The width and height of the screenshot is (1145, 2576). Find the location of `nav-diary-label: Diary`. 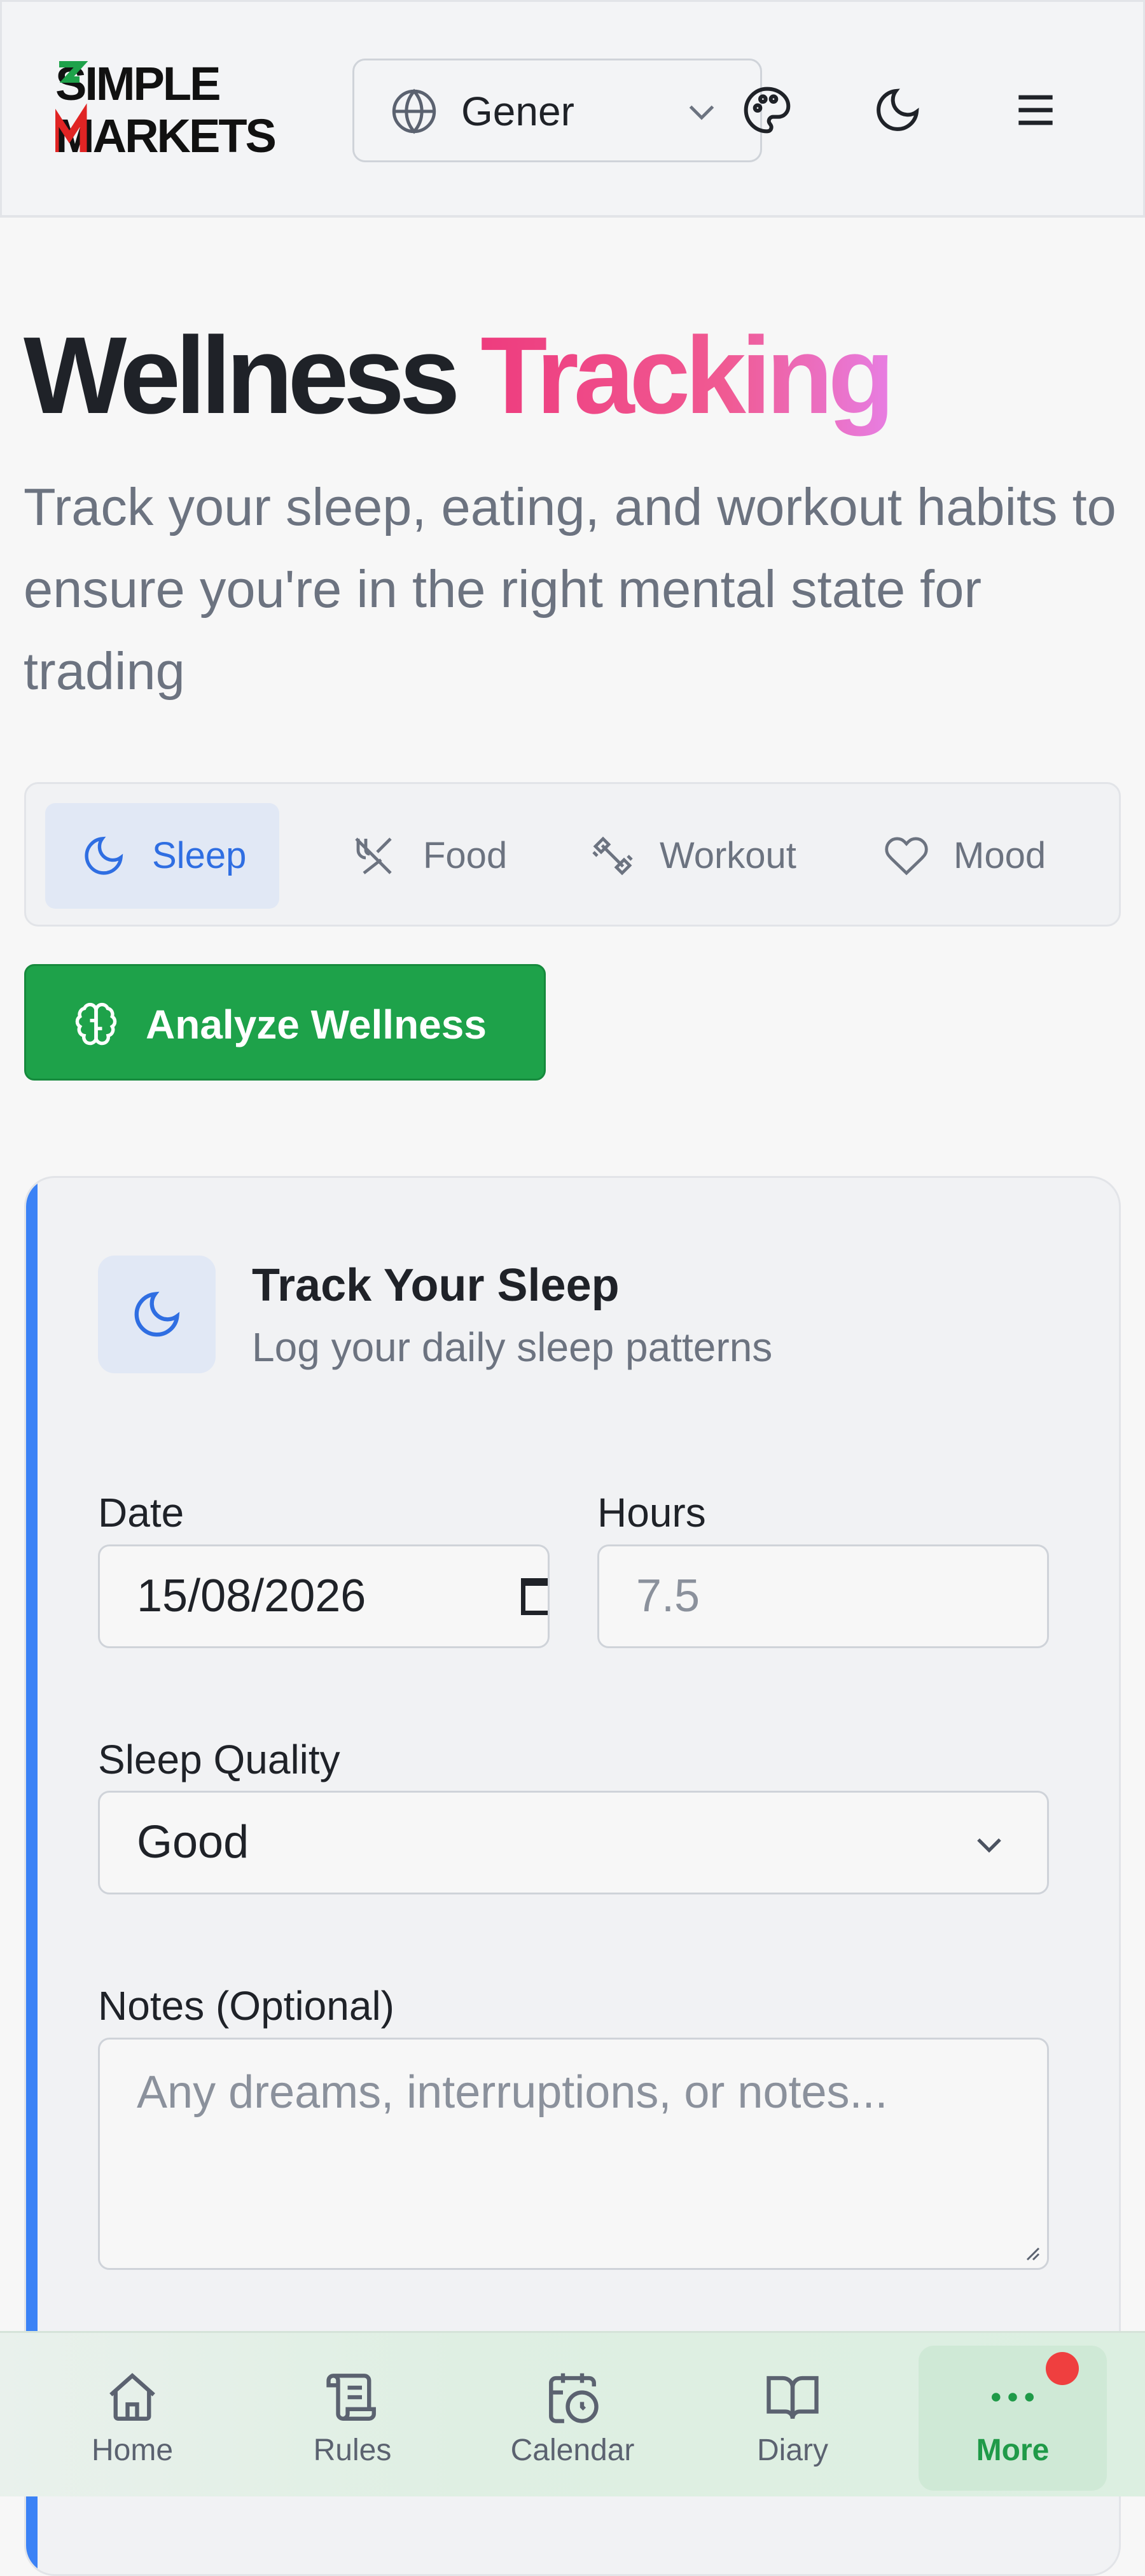

nav-diary-label: Diary is located at coordinates (792, 2450).